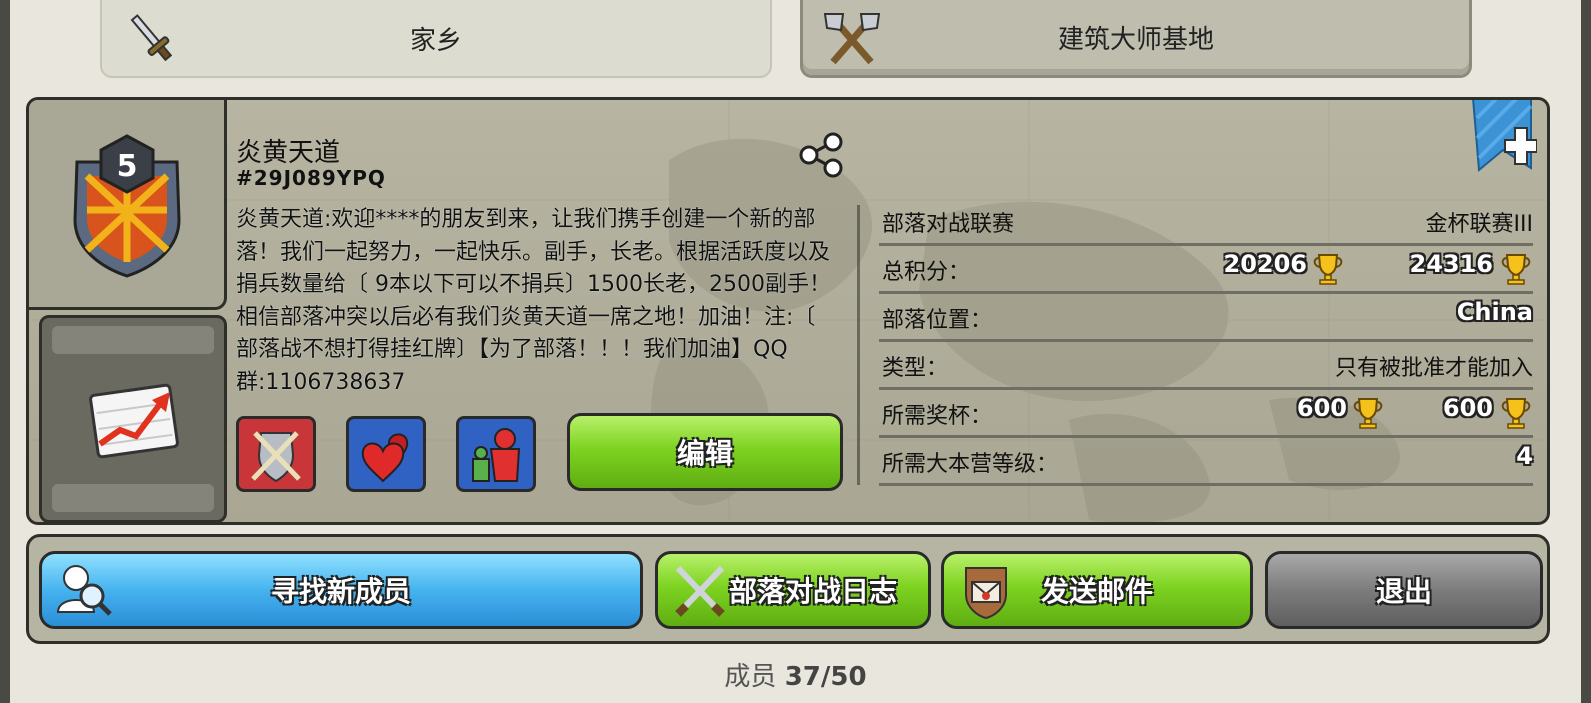 The width and height of the screenshot is (1591, 703). I want to click on frame-edge-left, so click(5, 351).